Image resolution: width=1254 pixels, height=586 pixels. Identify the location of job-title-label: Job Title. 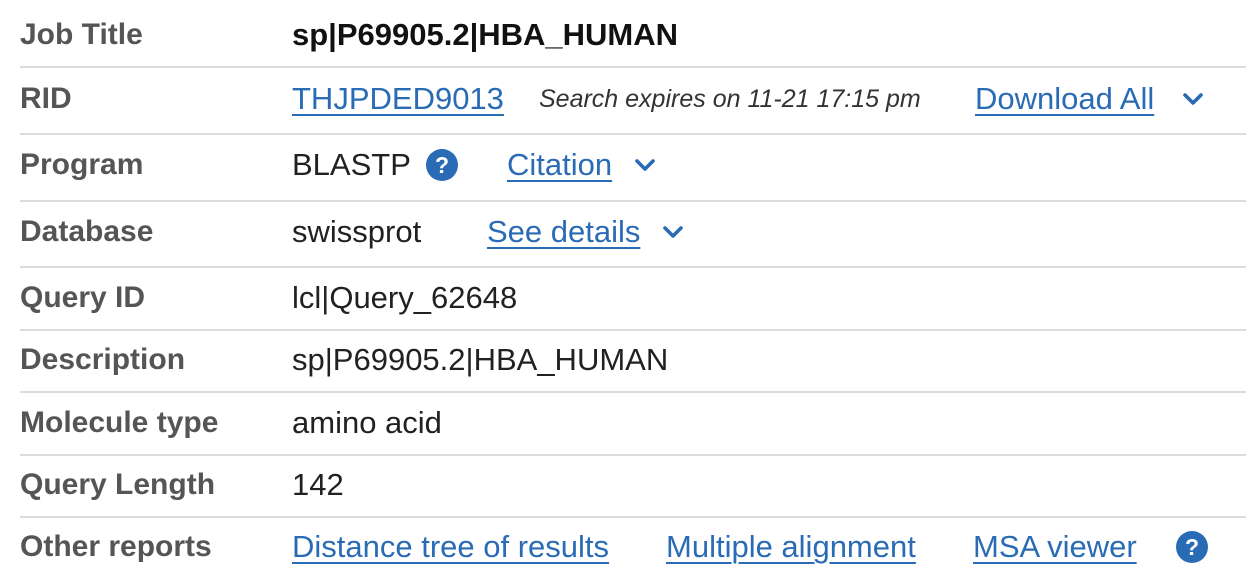
(81, 34).